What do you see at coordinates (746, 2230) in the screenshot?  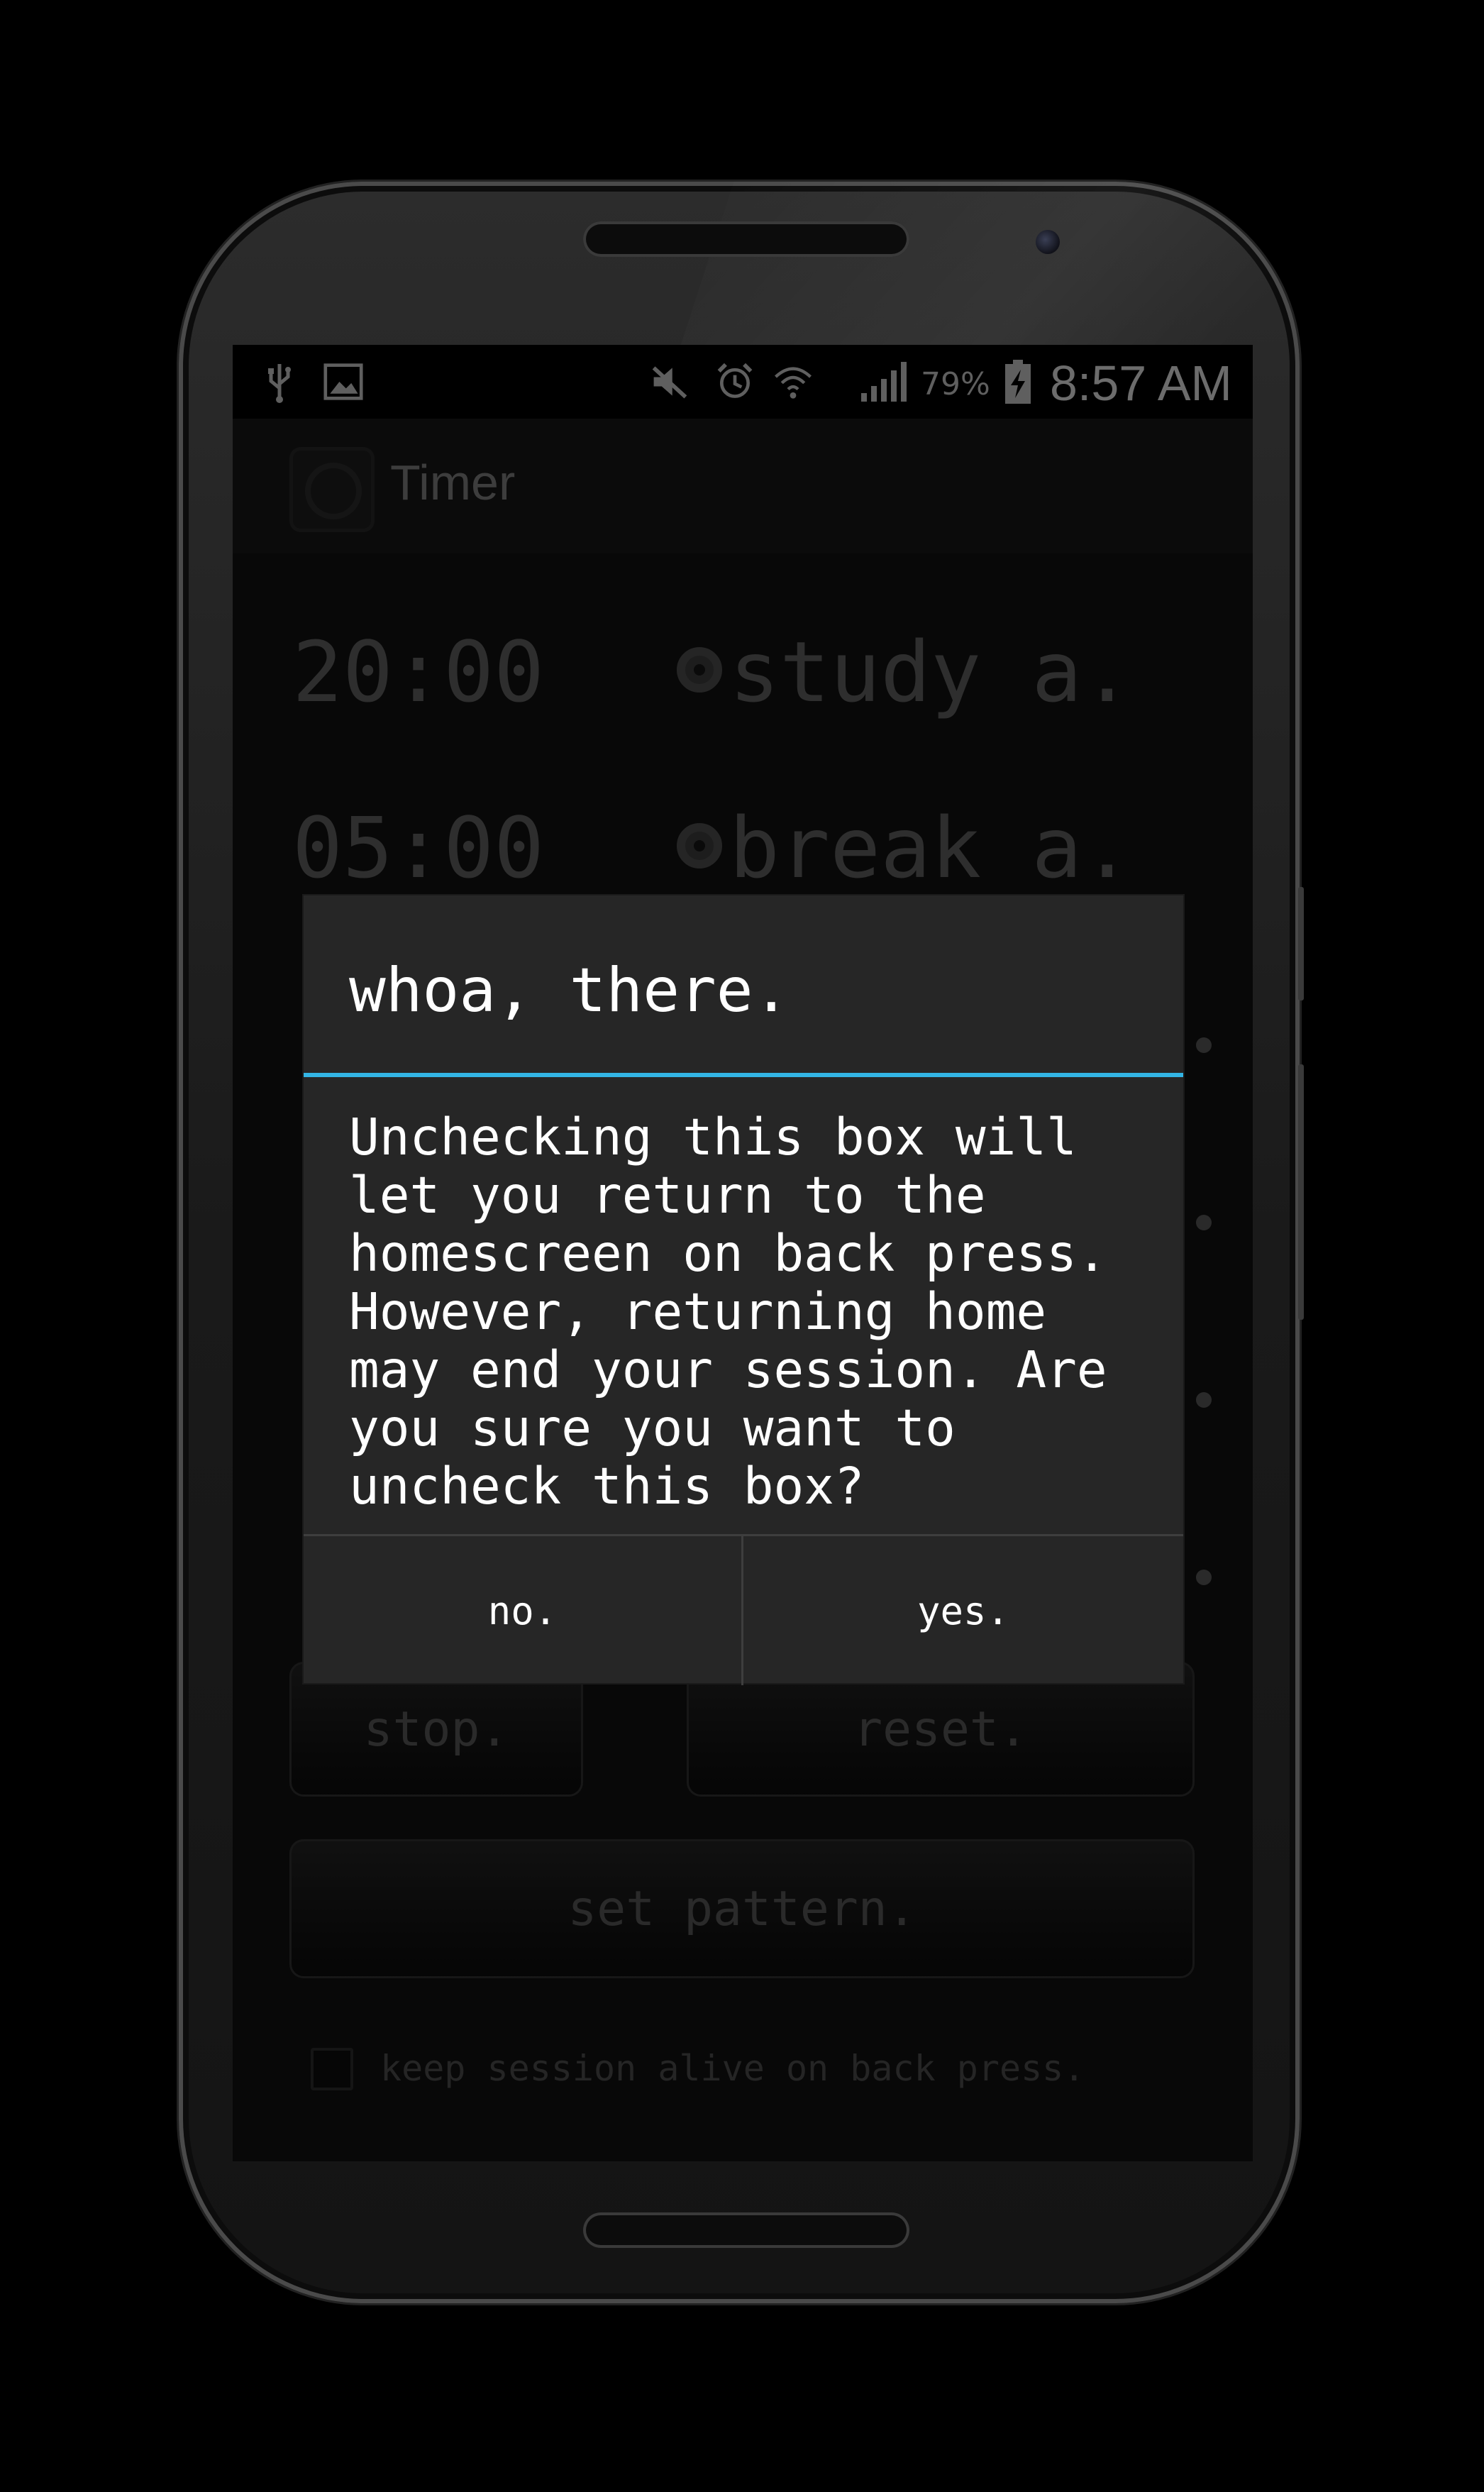 I see `bottom-speaker` at bounding box center [746, 2230].